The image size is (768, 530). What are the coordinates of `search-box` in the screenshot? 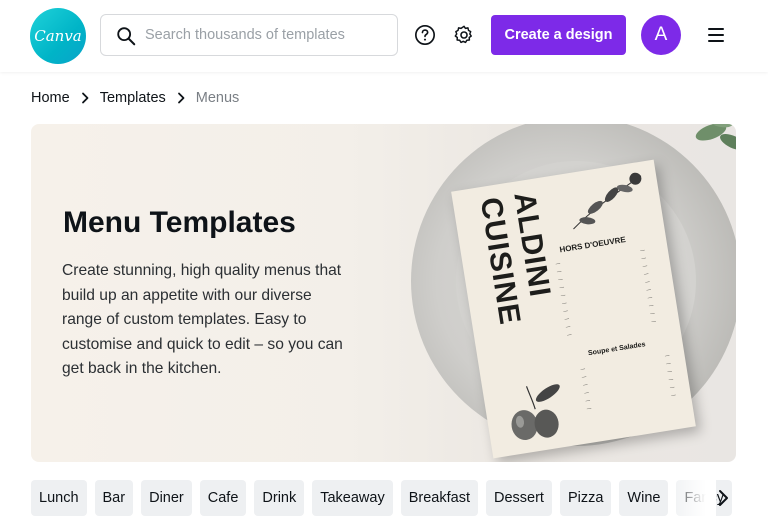 It's located at (249, 35).